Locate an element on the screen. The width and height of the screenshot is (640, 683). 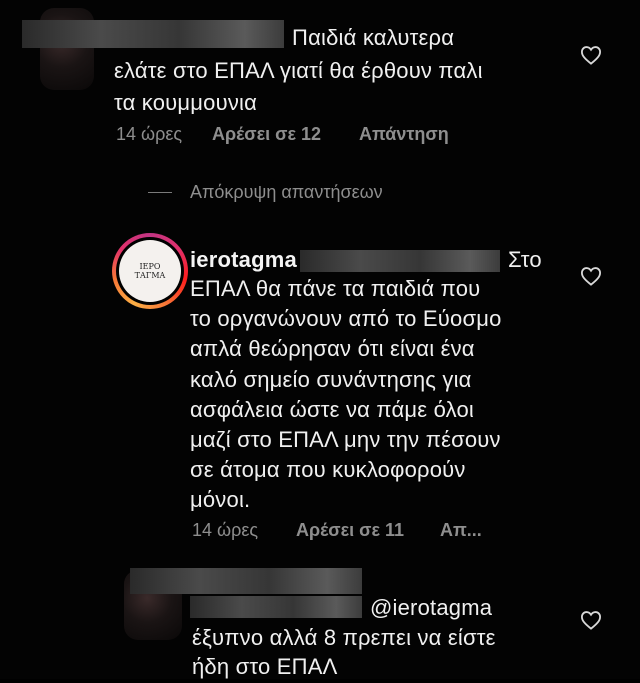
comment-text: έξυπνο αλλά 8 πρεπει να είστε is located at coordinates (344, 637).